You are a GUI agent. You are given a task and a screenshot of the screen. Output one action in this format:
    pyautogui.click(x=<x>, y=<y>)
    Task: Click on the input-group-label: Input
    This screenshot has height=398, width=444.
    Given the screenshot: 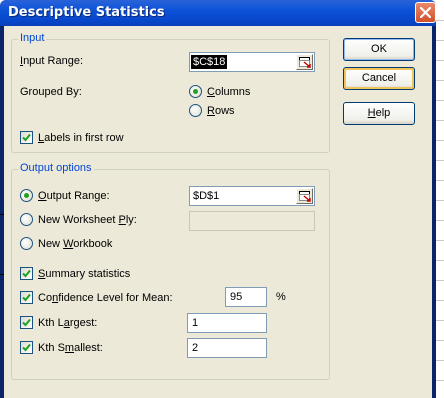 What is the action you would take?
    pyautogui.click(x=32, y=38)
    